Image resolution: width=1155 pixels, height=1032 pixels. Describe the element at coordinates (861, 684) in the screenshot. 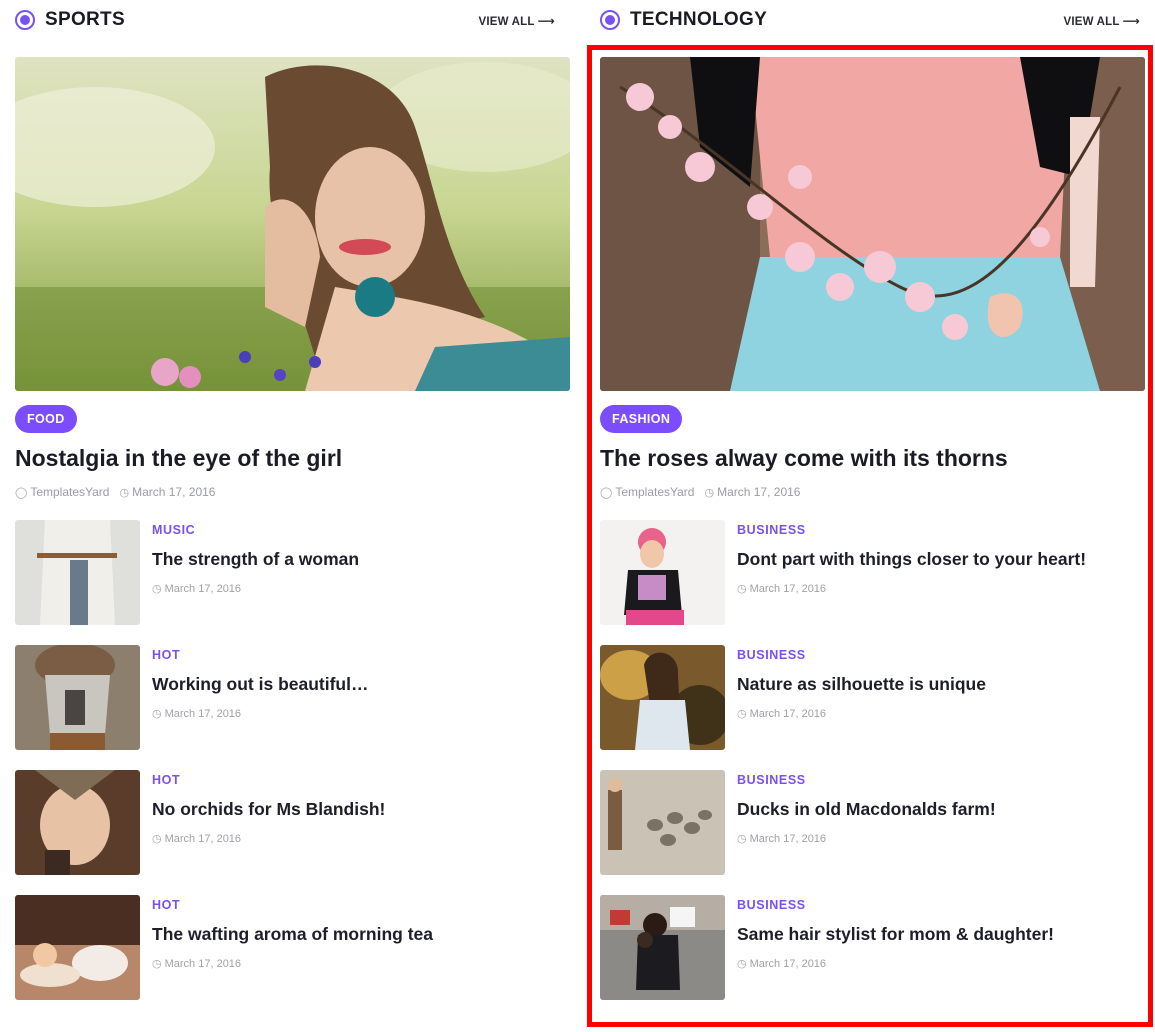

I see `item-title: Nature as silhouette is unique` at that location.